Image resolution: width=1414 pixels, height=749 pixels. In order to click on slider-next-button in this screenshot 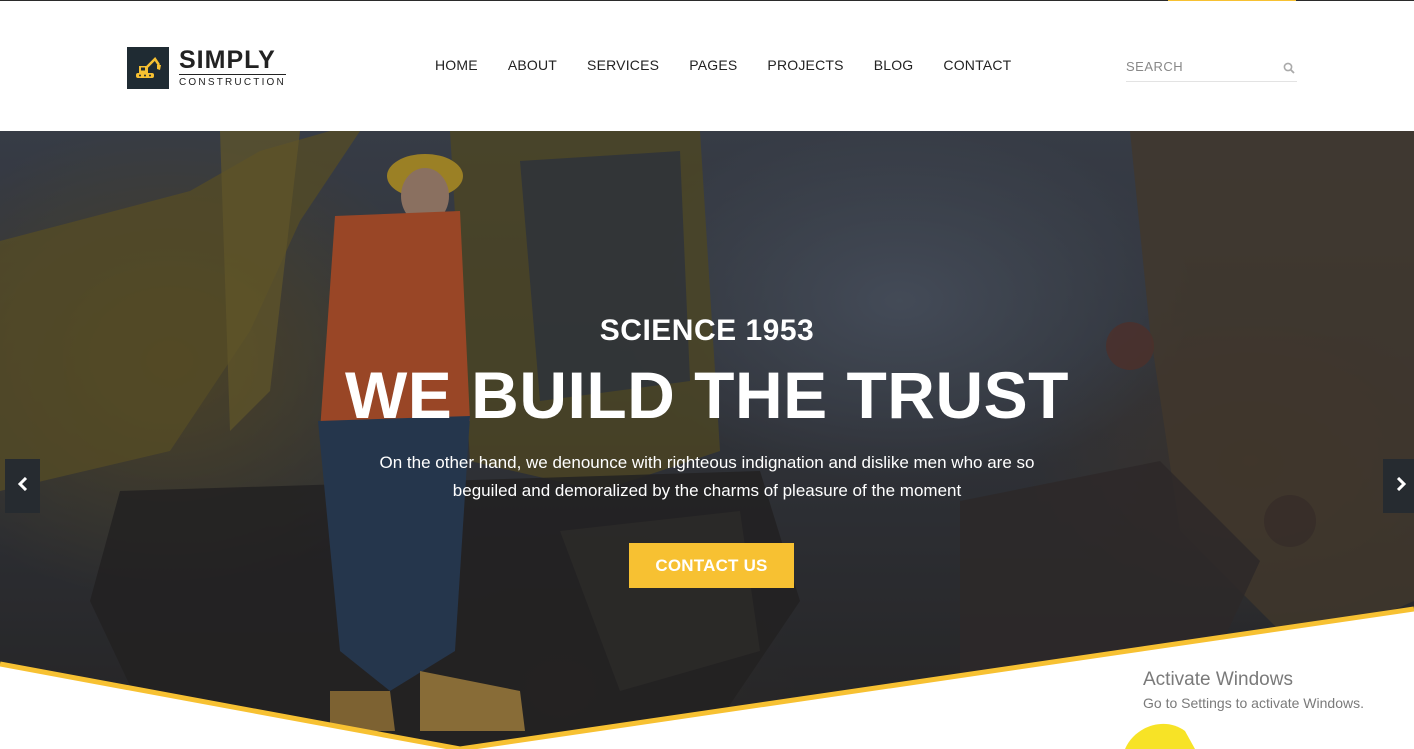, I will do `click(1398, 486)`.